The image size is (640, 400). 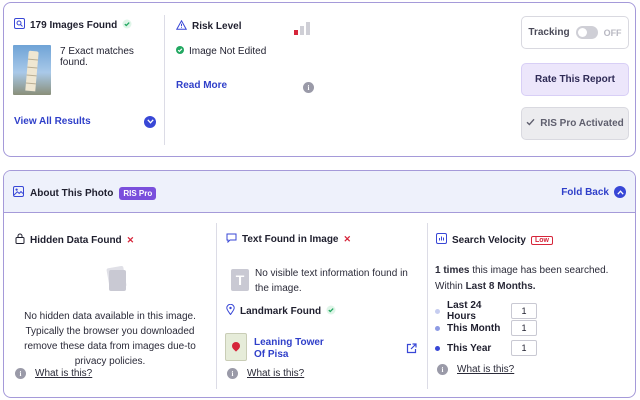 I want to click on checkmark-icon, so click(x=530, y=123).